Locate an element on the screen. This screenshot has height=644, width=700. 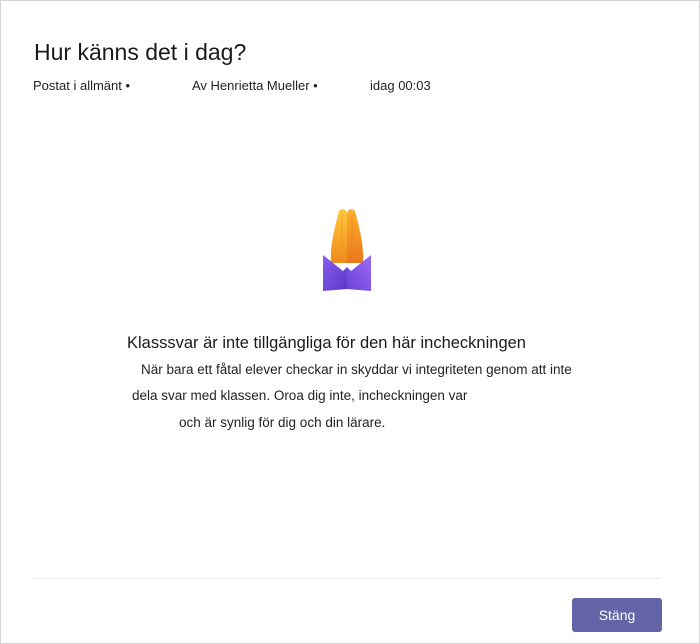
message-line-3: och är synlig för dig och din lärare. is located at coordinates (282, 422).